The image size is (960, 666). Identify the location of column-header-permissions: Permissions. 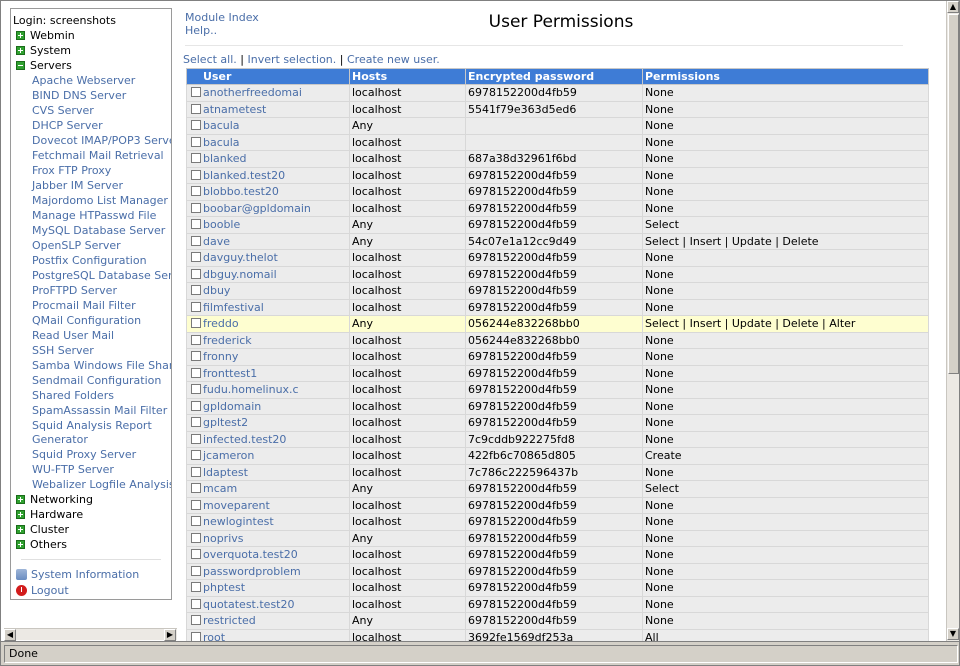
(785, 76).